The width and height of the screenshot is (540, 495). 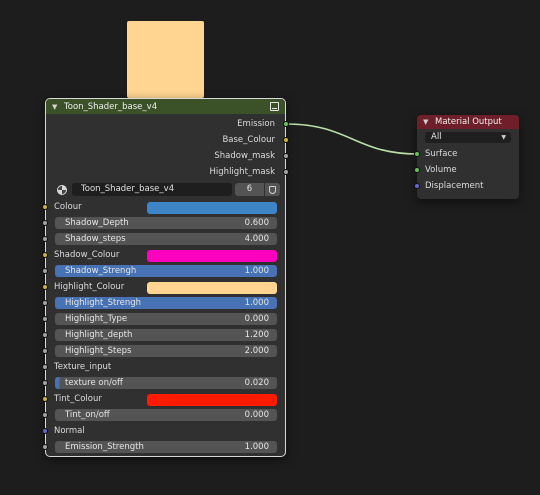 What do you see at coordinates (165, 106) in the screenshot?
I see `node-header: ▼ Toon_Shader_base_v4` at bounding box center [165, 106].